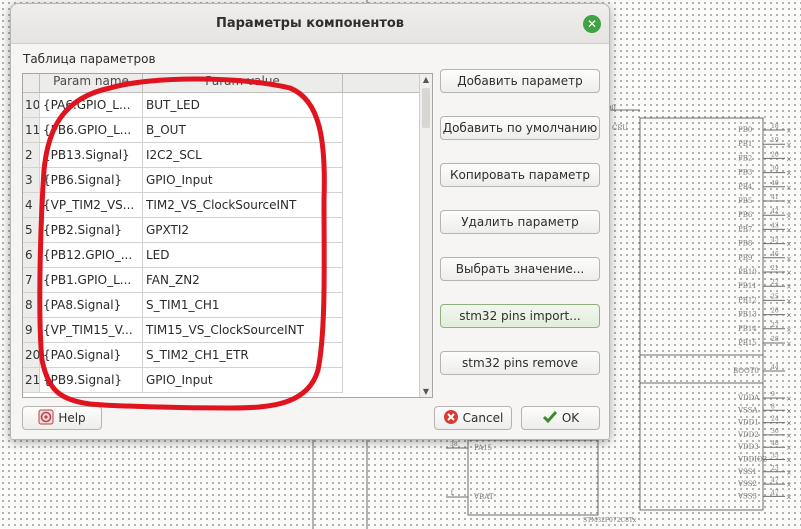 The image size is (801, 529). What do you see at coordinates (570, 418) in the screenshot?
I see `ok-label: OK` at bounding box center [570, 418].